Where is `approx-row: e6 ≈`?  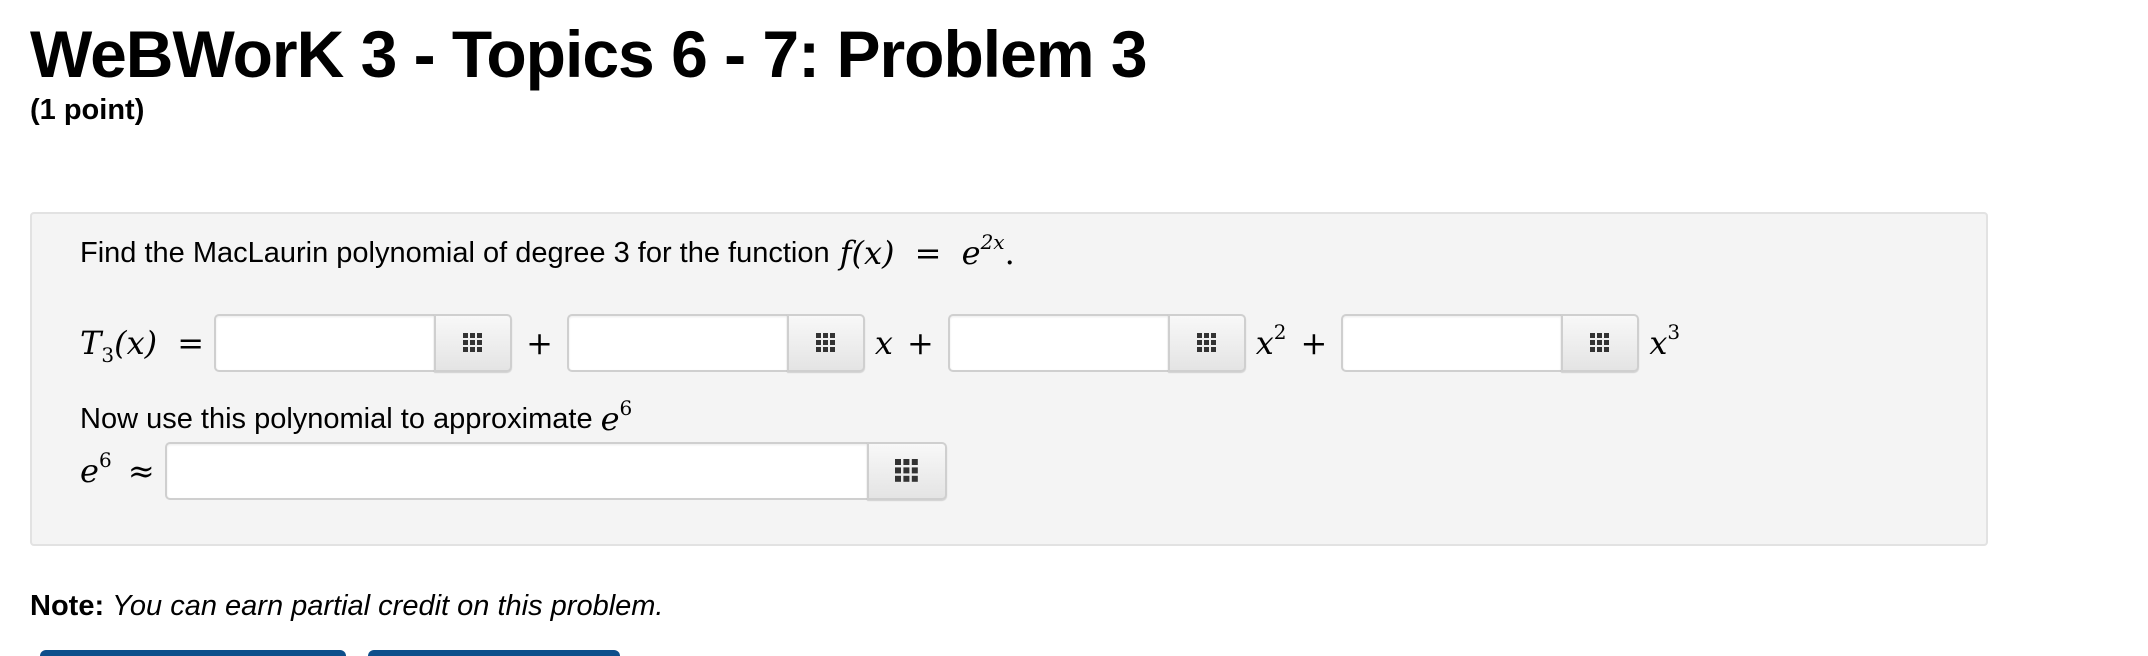 approx-row: e6 ≈ is located at coordinates (513, 471).